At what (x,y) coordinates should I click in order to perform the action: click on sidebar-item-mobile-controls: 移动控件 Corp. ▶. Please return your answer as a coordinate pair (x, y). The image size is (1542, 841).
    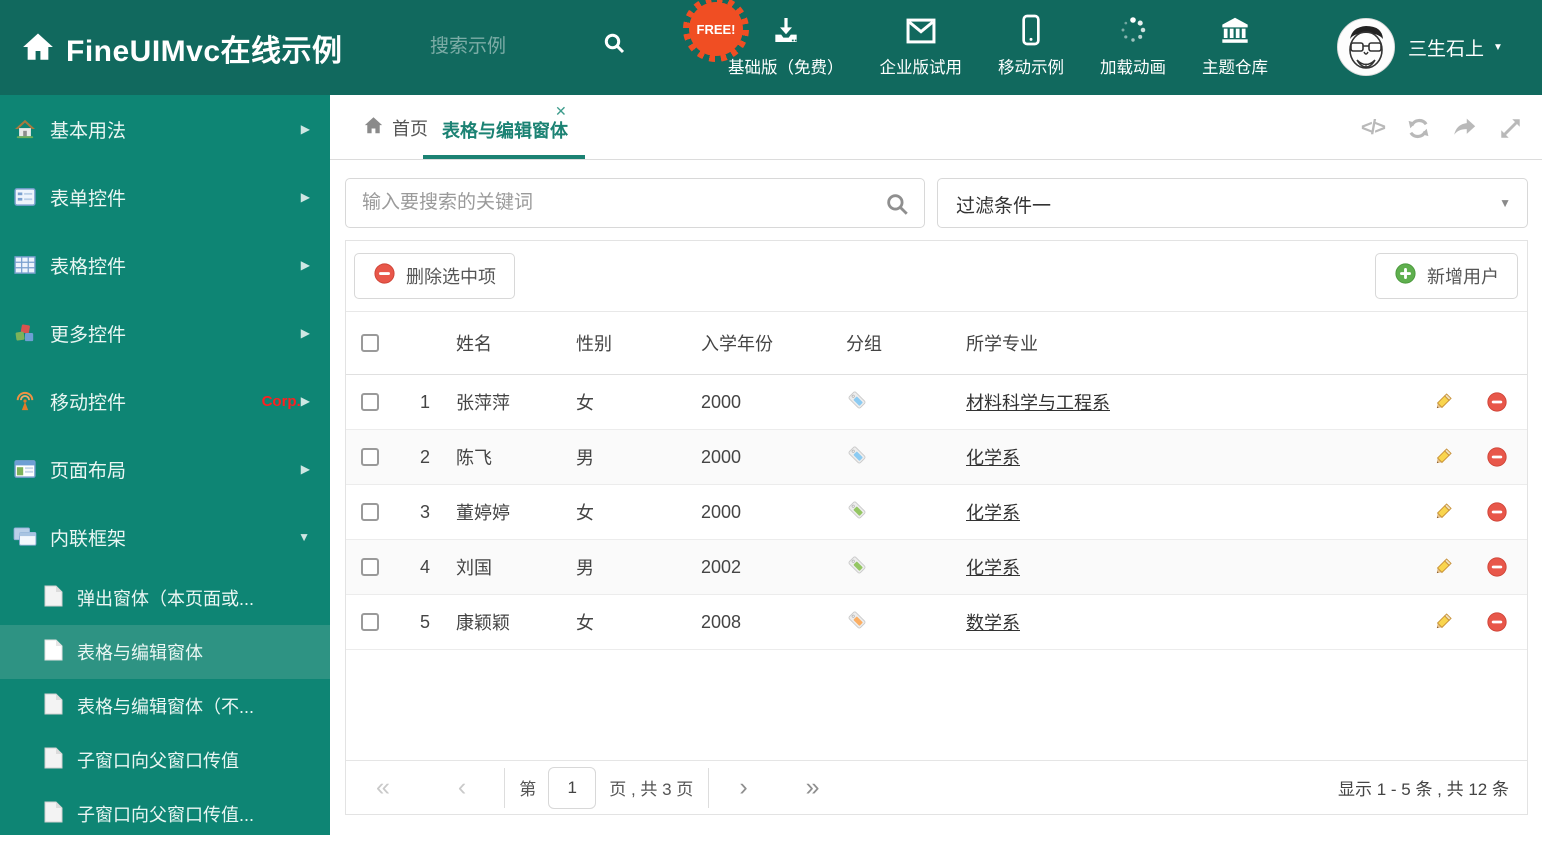
    Looking at the image, I should click on (165, 401).